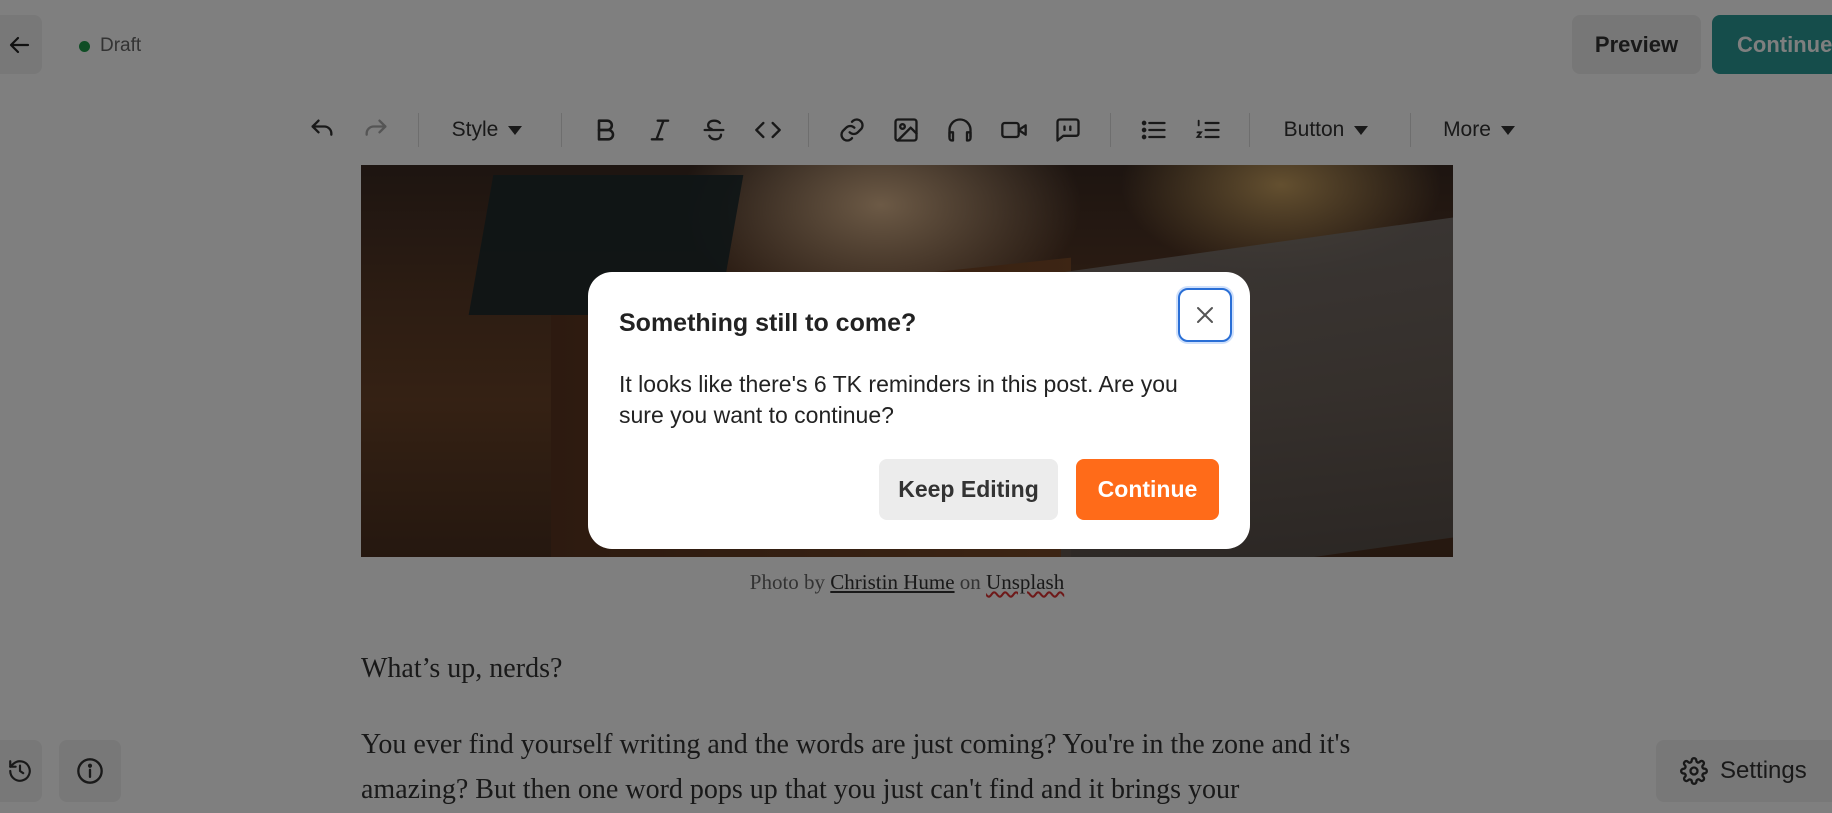  I want to click on keep-editing-button: Keep Editing, so click(968, 489).